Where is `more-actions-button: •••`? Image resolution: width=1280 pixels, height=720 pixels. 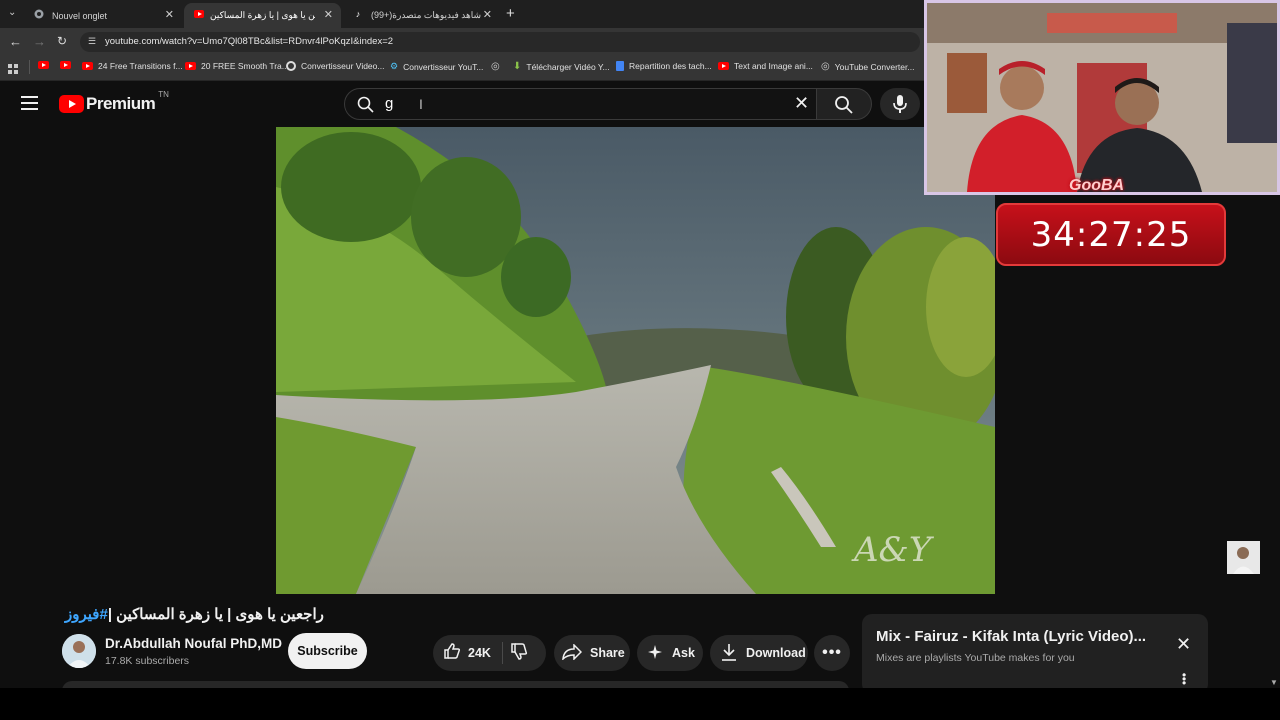 more-actions-button: ••• is located at coordinates (832, 653).